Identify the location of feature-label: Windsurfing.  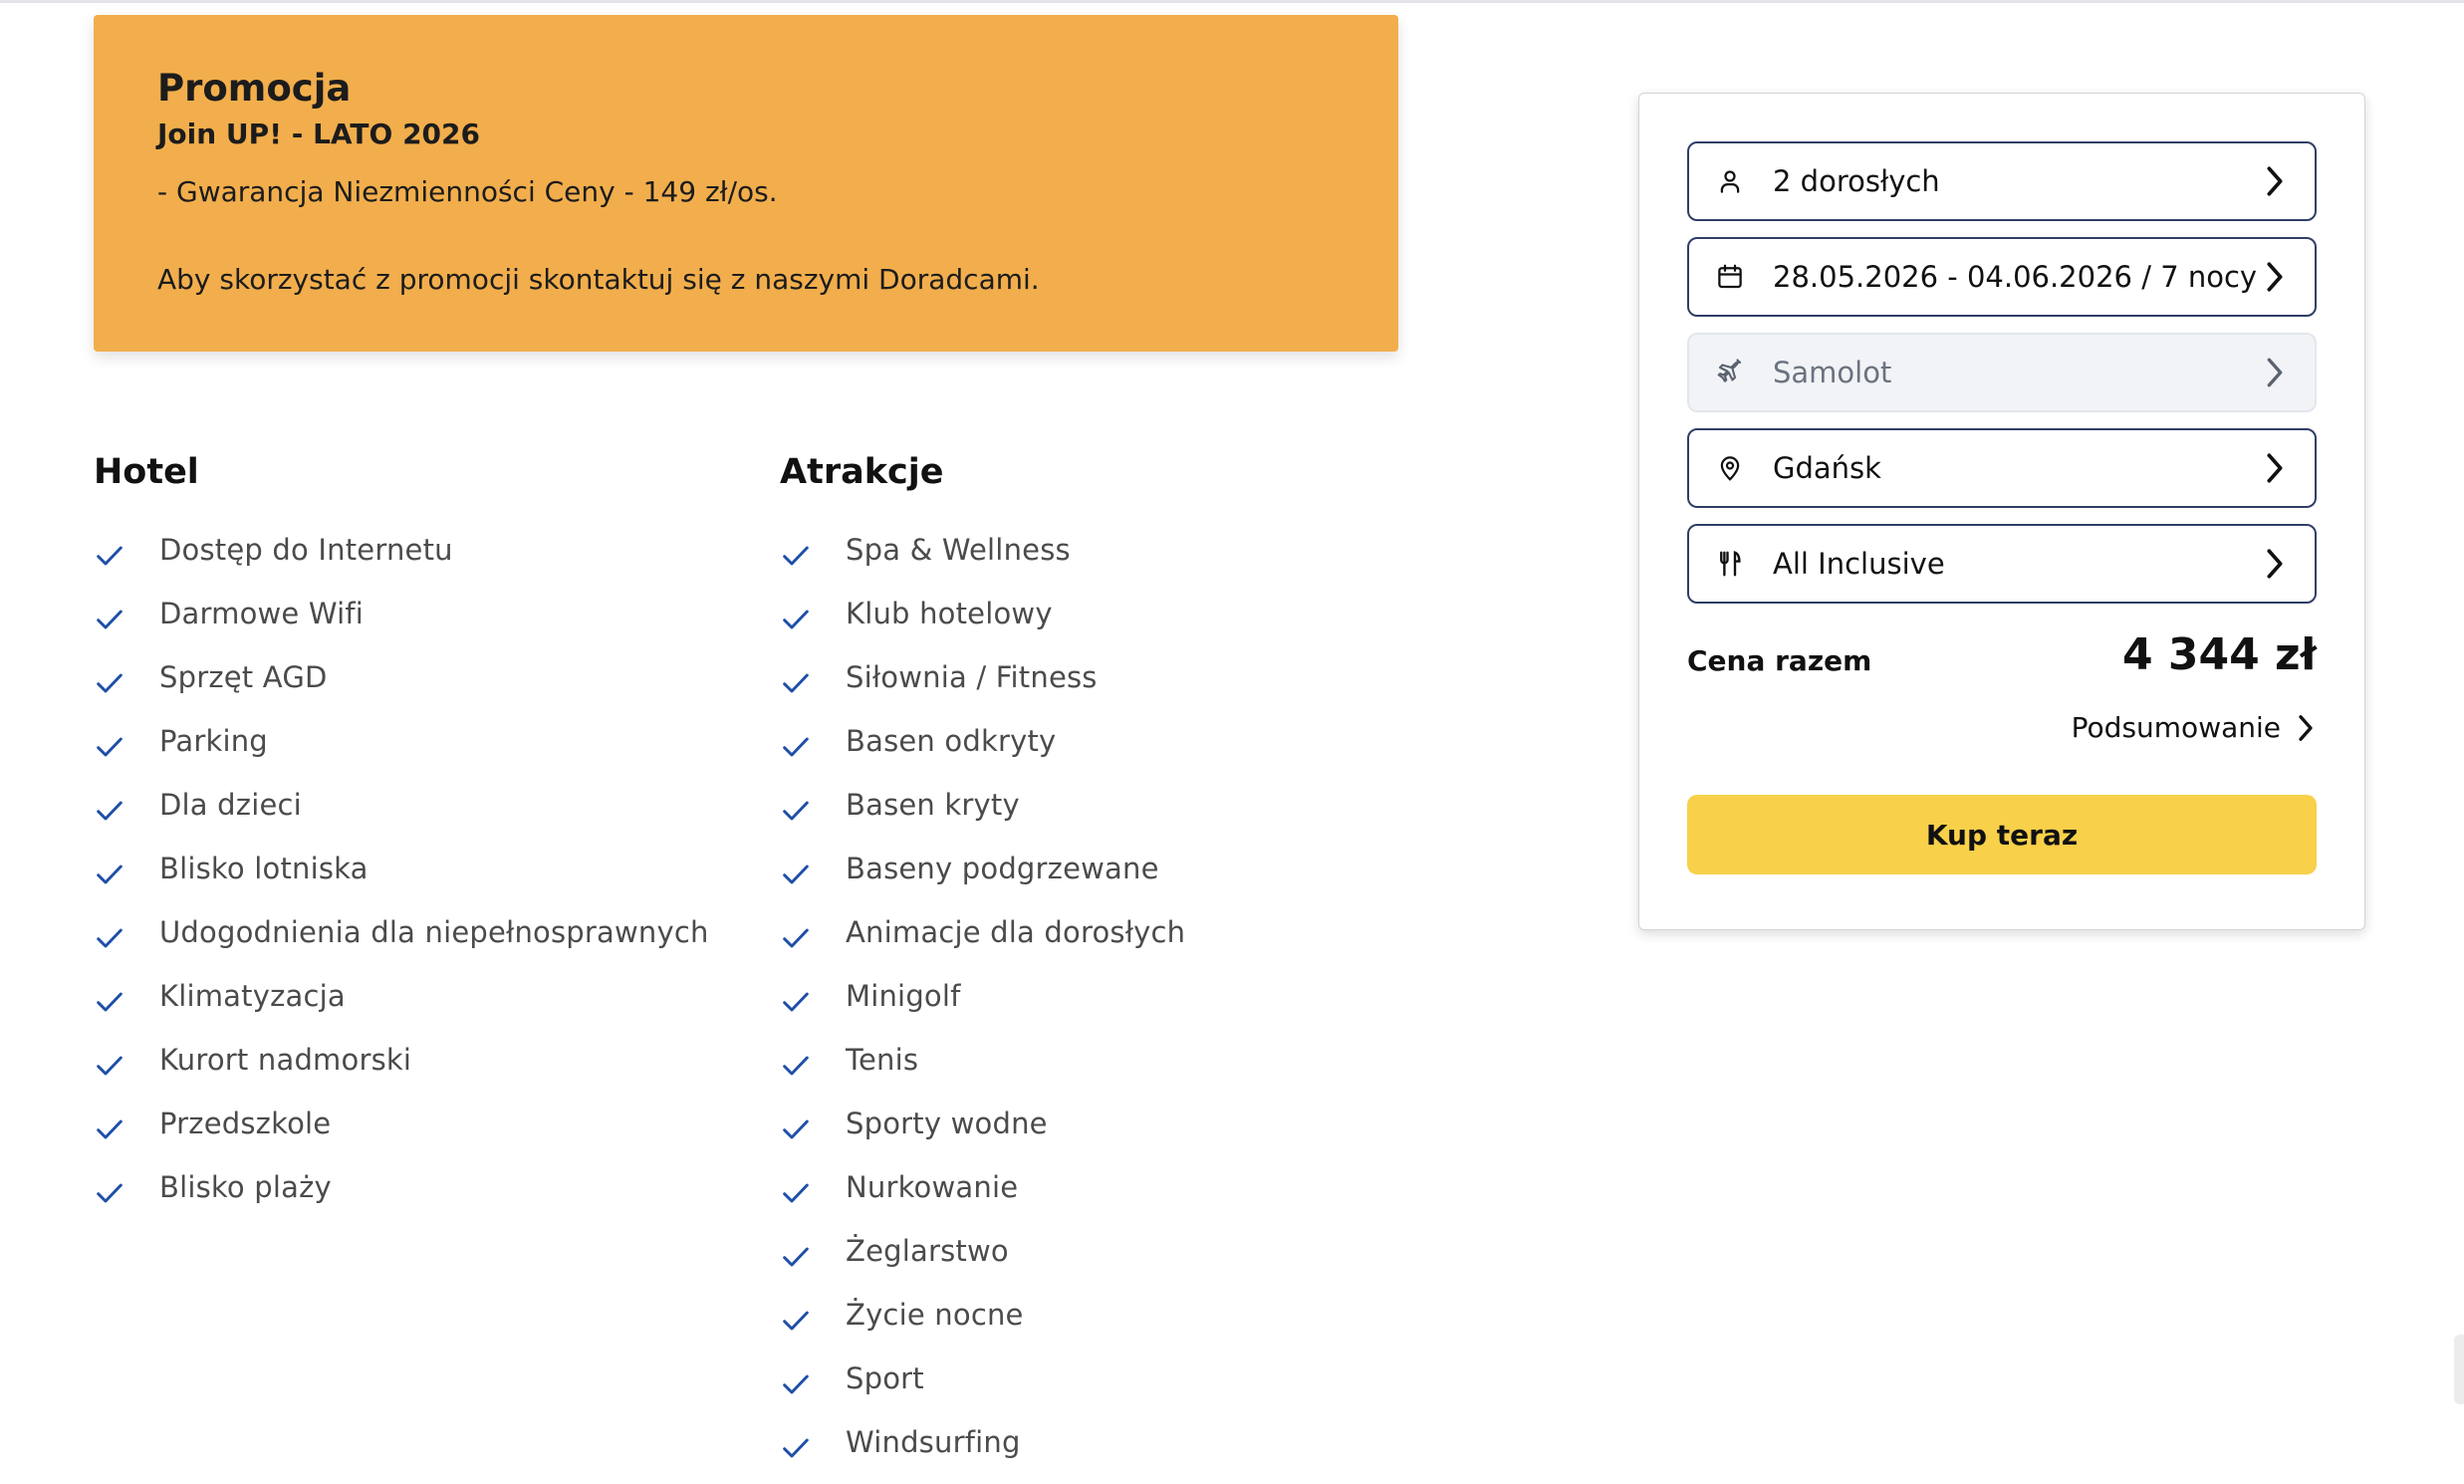
(933, 1442).